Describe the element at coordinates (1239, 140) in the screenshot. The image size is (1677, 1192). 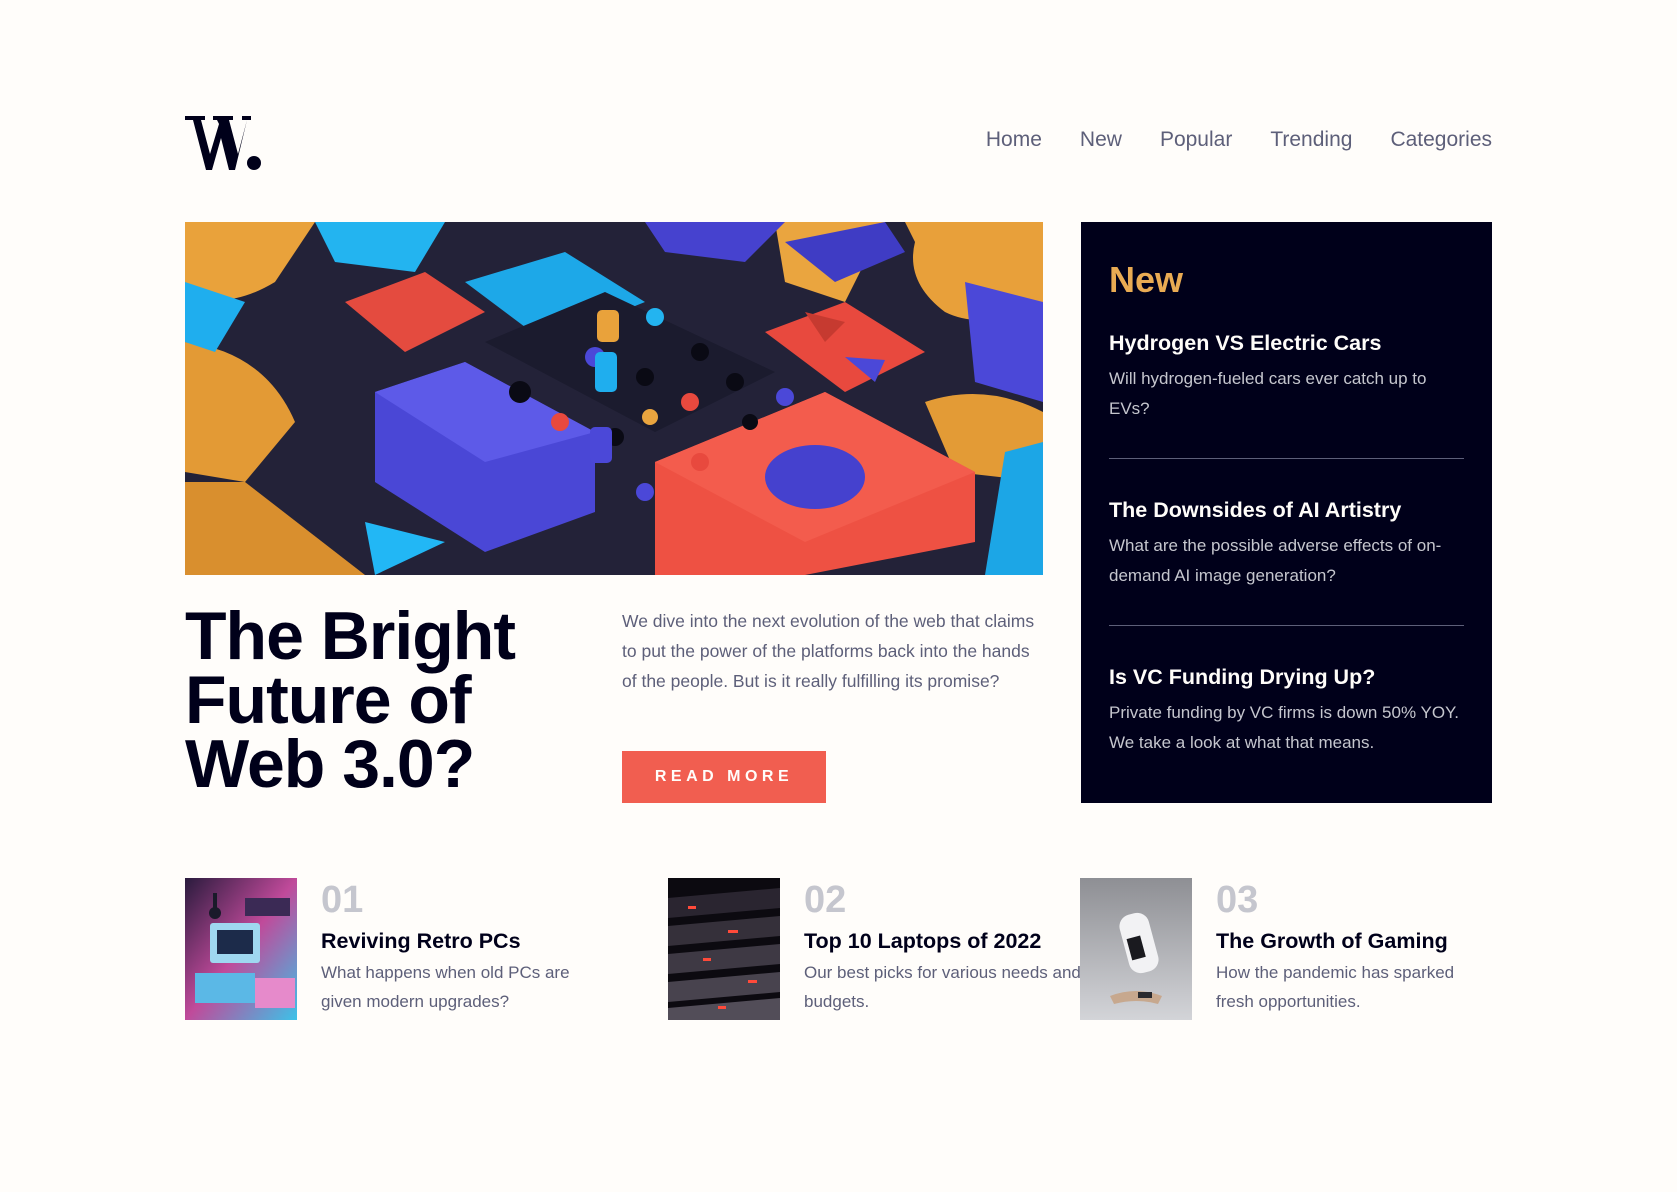
I see `main-nav: Home New Popular Trending Categories` at that location.